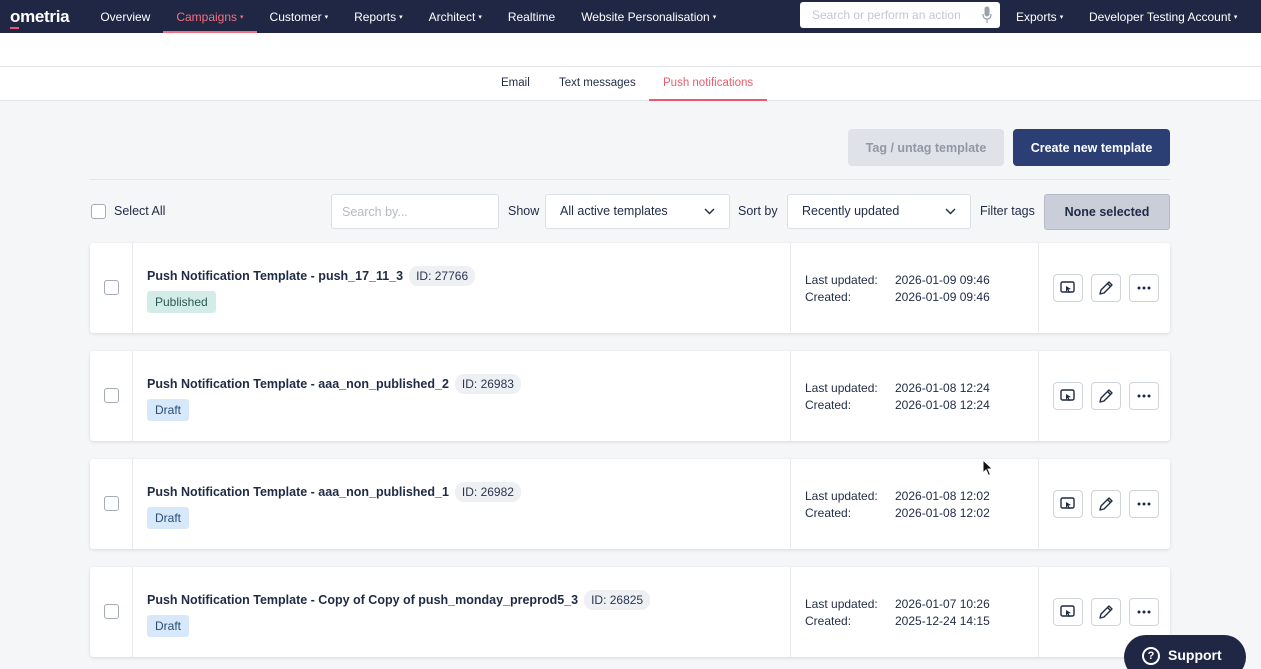  What do you see at coordinates (531, 16) in the screenshot?
I see `nav-item-realtime: Realtime` at bounding box center [531, 16].